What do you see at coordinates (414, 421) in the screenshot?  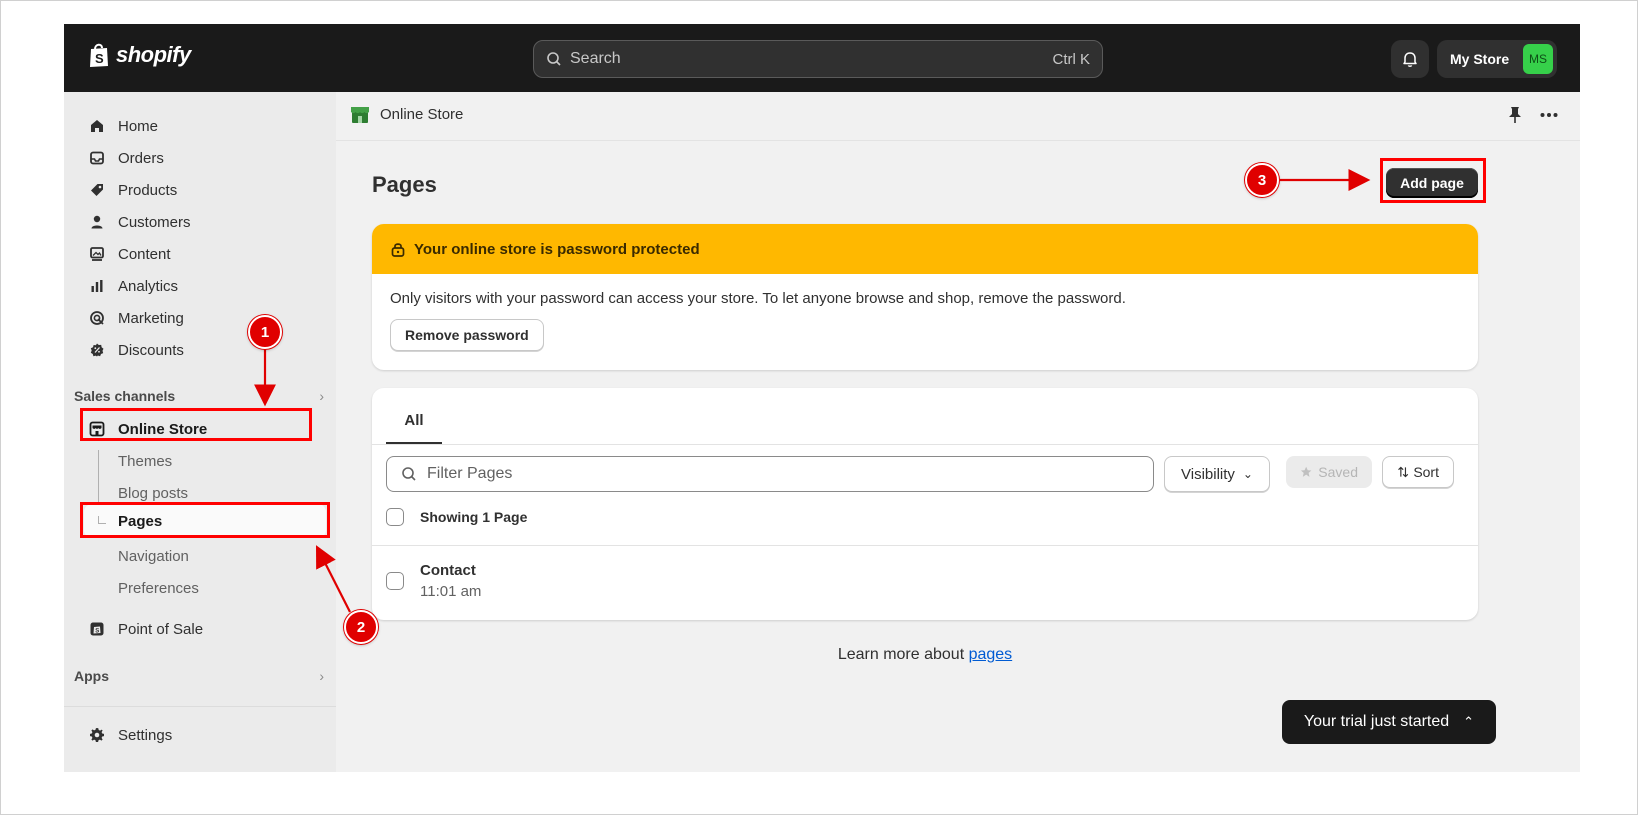 I see `tab-all: All` at bounding box center [414, 421].